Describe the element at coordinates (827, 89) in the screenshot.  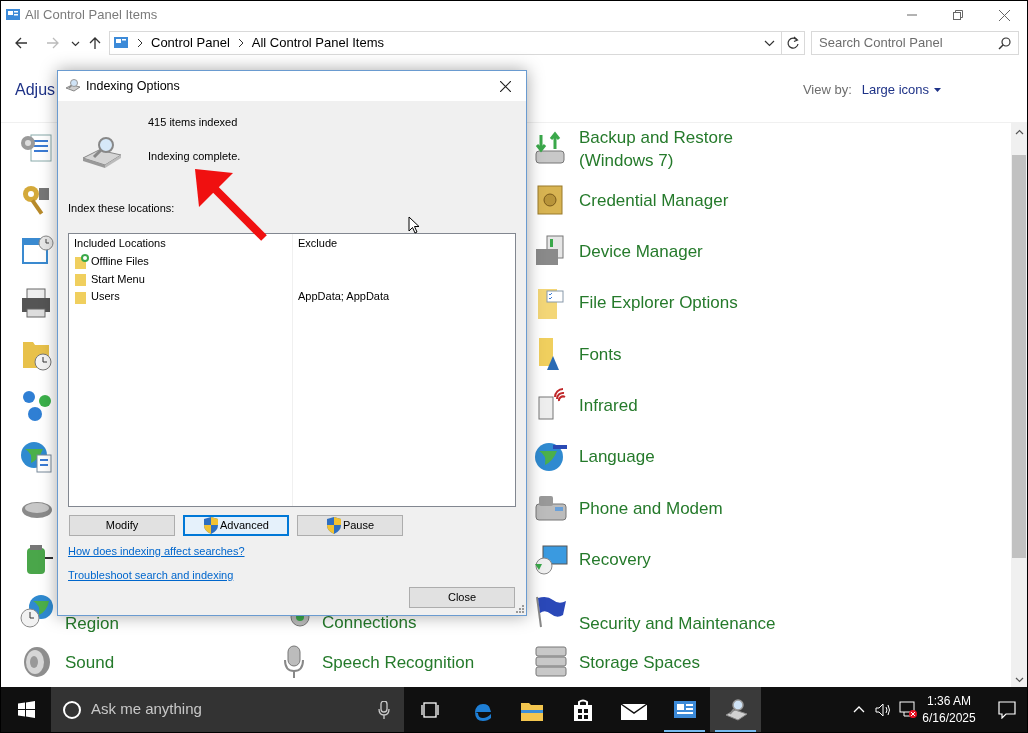
I see `view-by-label: View by:` at that location.